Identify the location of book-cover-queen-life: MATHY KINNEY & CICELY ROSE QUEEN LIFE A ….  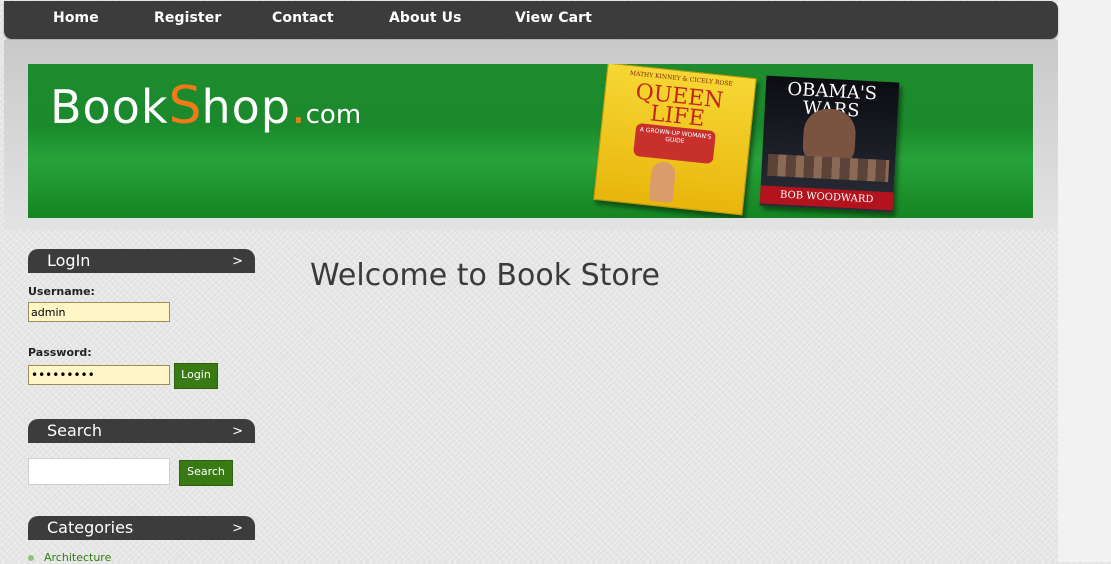
(675, 140).